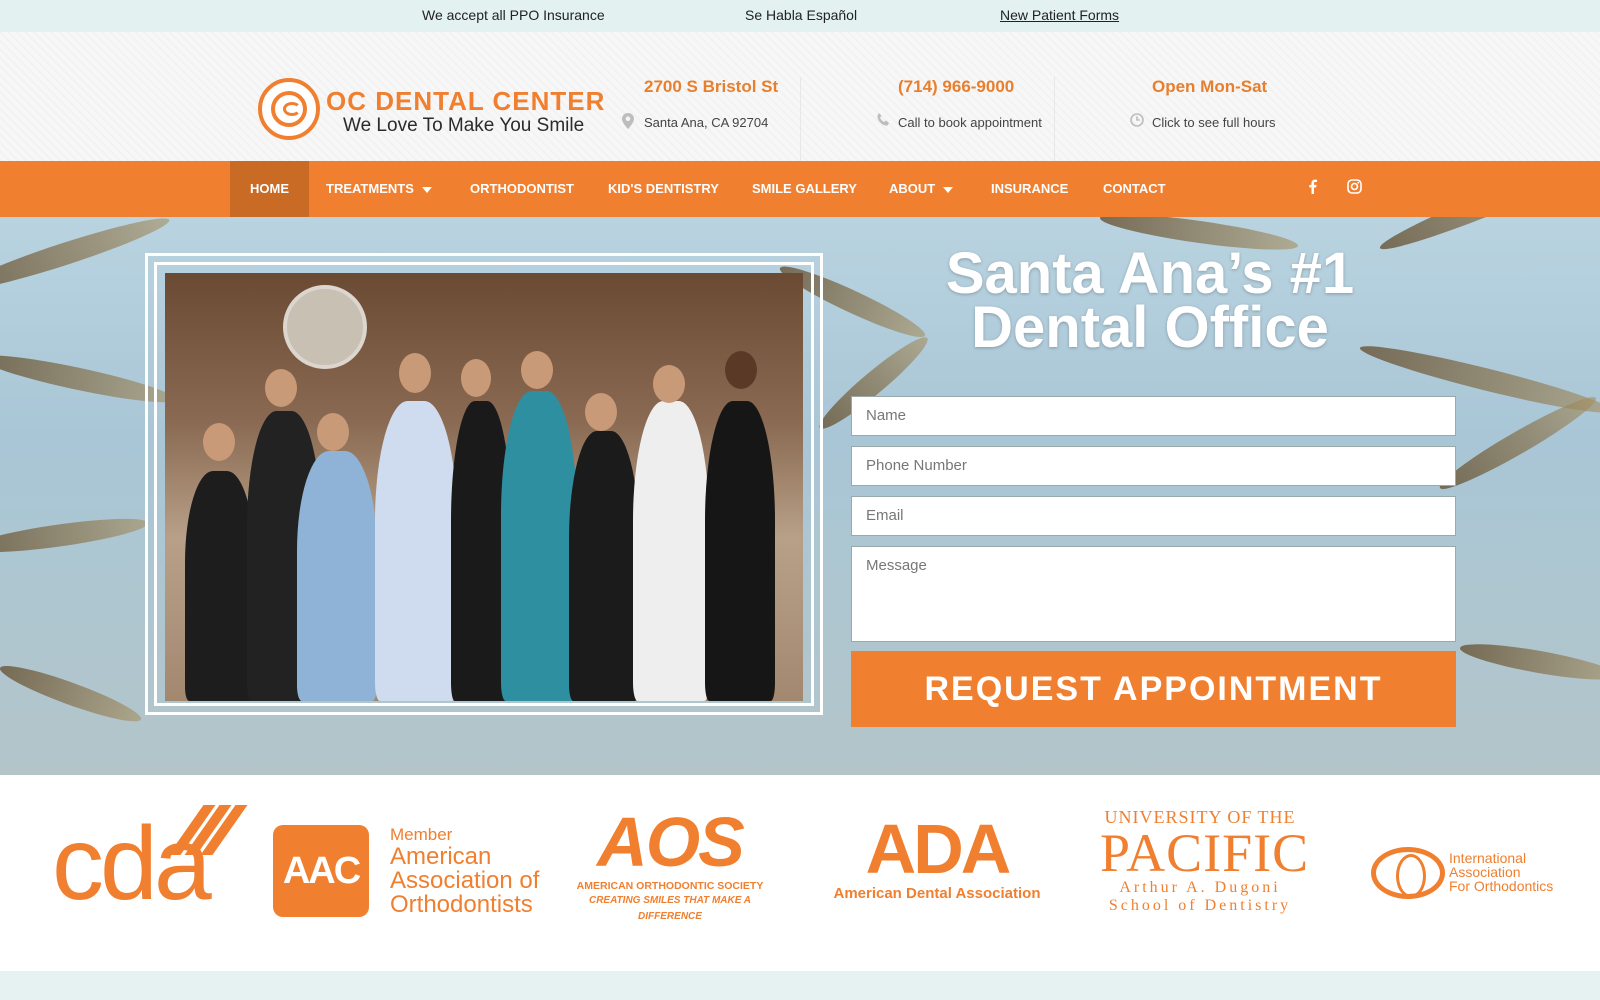 The height and width of the screenshot is (1000, 1600). What do you see at coordinates (937, 893) in the screenshot?
I see `ada-line: American Dental Association` at bounding box center [937, 893].